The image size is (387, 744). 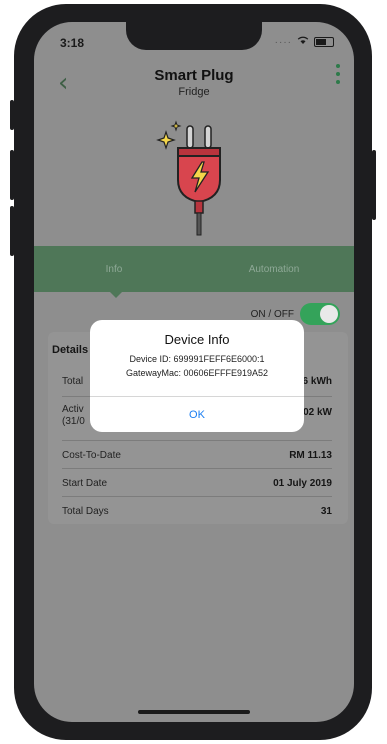 What do you see at coordinates (197, 482) in the screenshot?
I see `detail-row-start-date: Start Date 01 July 2019` at bounding box center [197, 482].